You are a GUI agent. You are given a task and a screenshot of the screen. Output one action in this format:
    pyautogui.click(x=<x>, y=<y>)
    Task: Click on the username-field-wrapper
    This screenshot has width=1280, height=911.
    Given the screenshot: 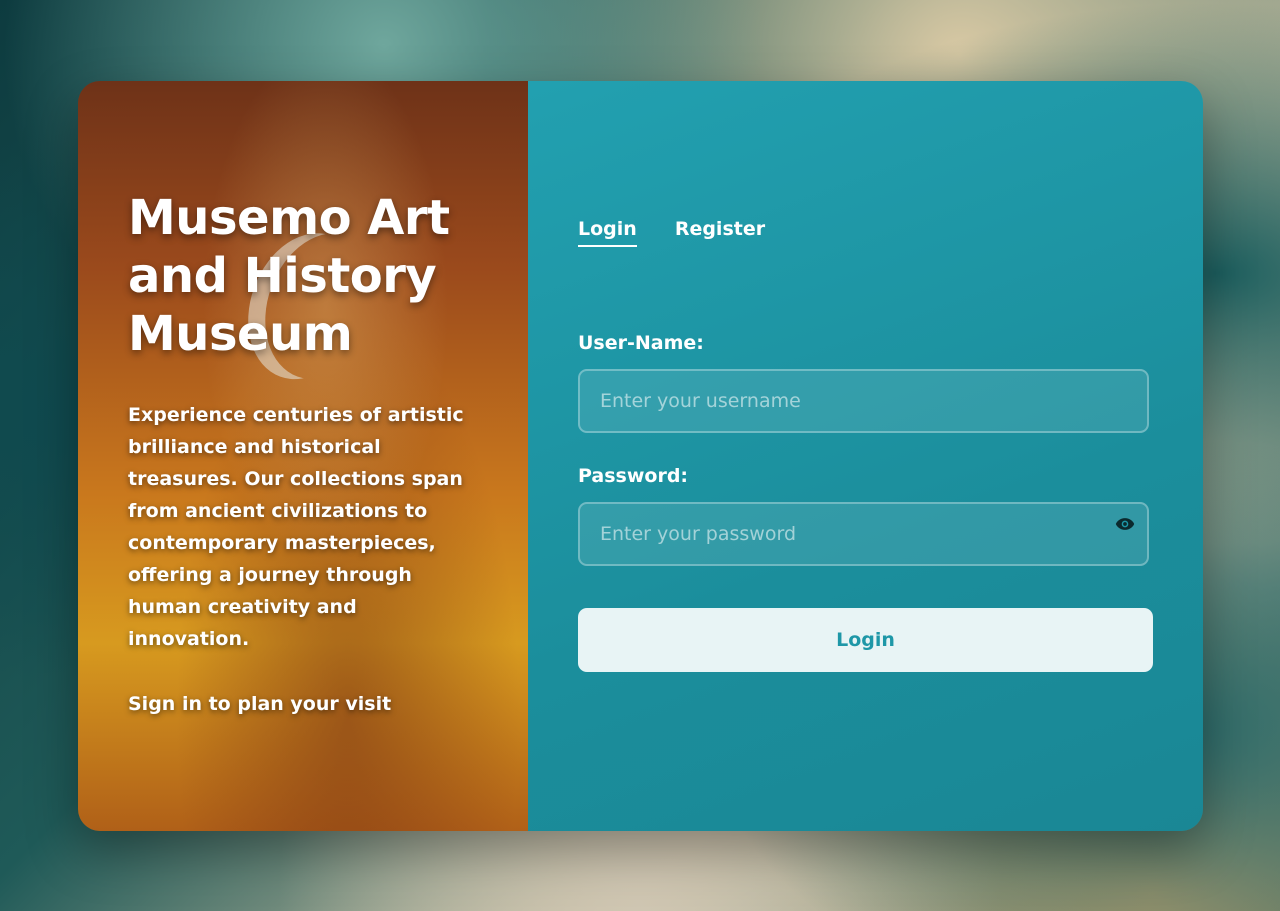 What is the action you would take?
    pyautogui.click(x=863, y=401)
    